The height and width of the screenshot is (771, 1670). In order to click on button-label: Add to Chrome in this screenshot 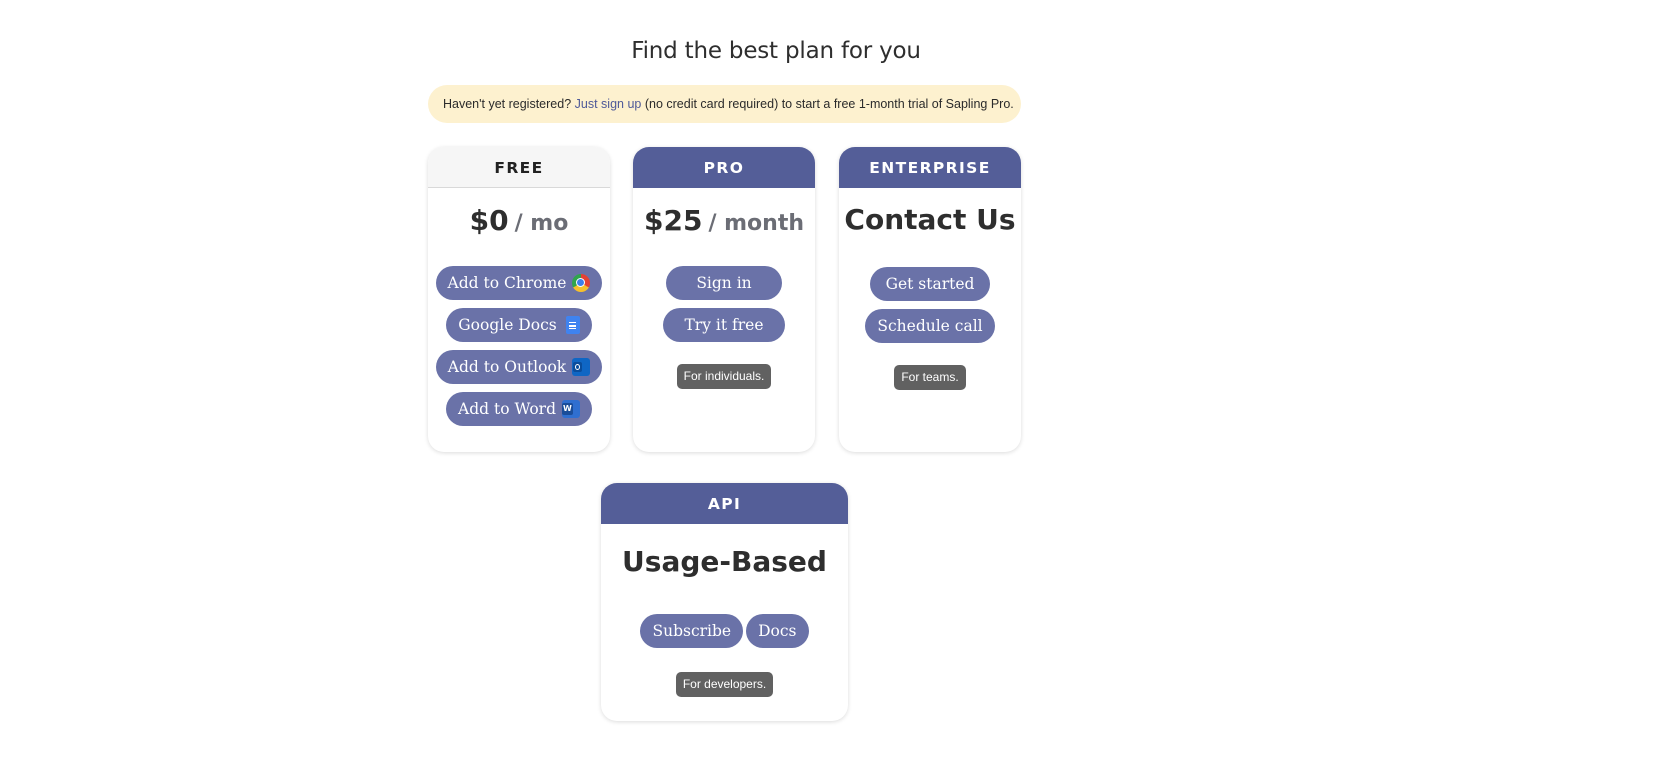, I will do `click(507, 283)`.